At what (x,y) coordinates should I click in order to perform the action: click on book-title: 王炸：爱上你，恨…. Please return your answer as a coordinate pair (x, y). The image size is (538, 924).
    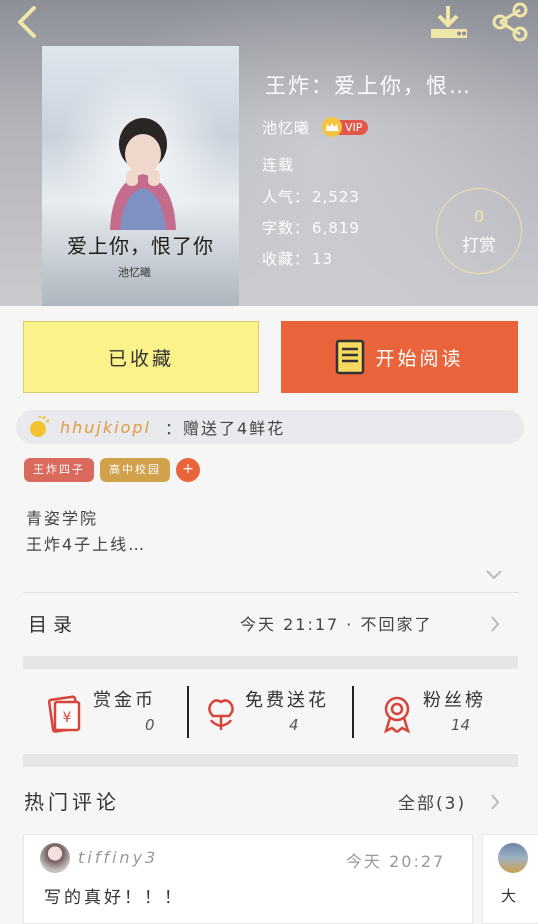
    Looking at the image, I should click on (368, 86).